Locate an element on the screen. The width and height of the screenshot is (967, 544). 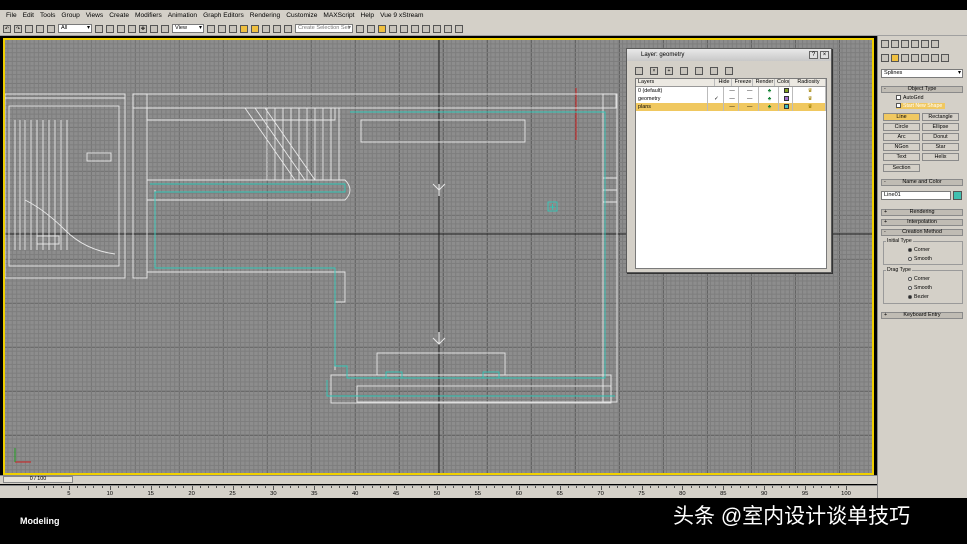
lights-icon is located at coordinates (905, 58).